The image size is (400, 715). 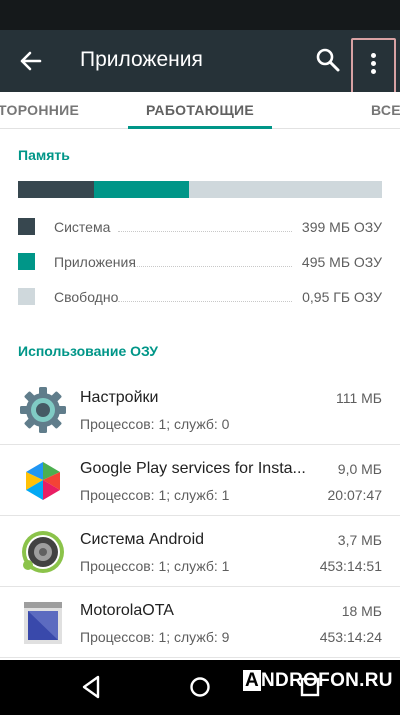 I want to click on app-ram-size: 9,0 МБ, so click(x=359, y=469).